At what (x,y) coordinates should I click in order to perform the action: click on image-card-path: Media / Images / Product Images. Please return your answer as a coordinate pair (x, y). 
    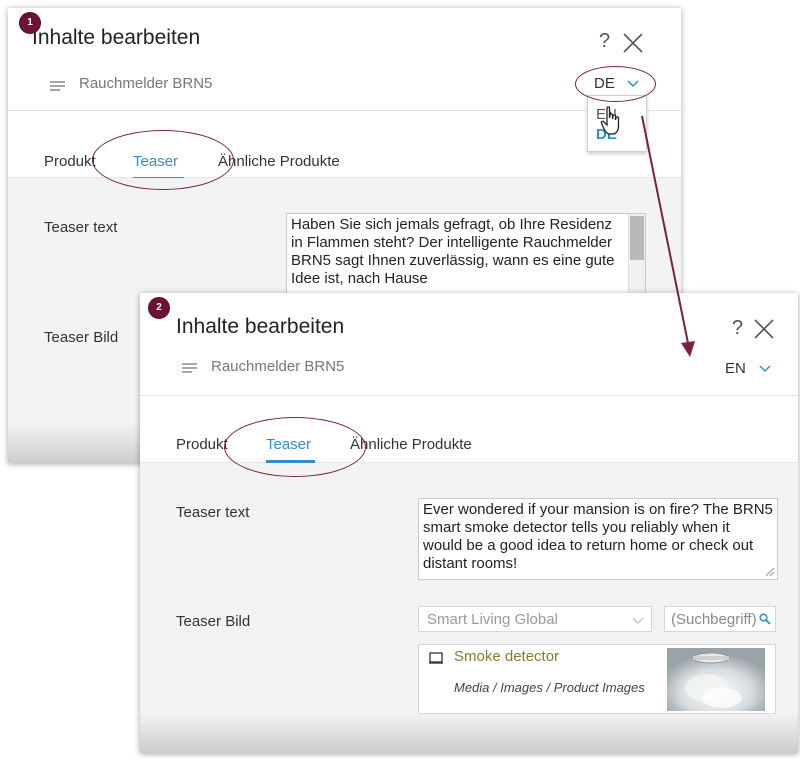
    Looking at the image, I should click on (549, 687).